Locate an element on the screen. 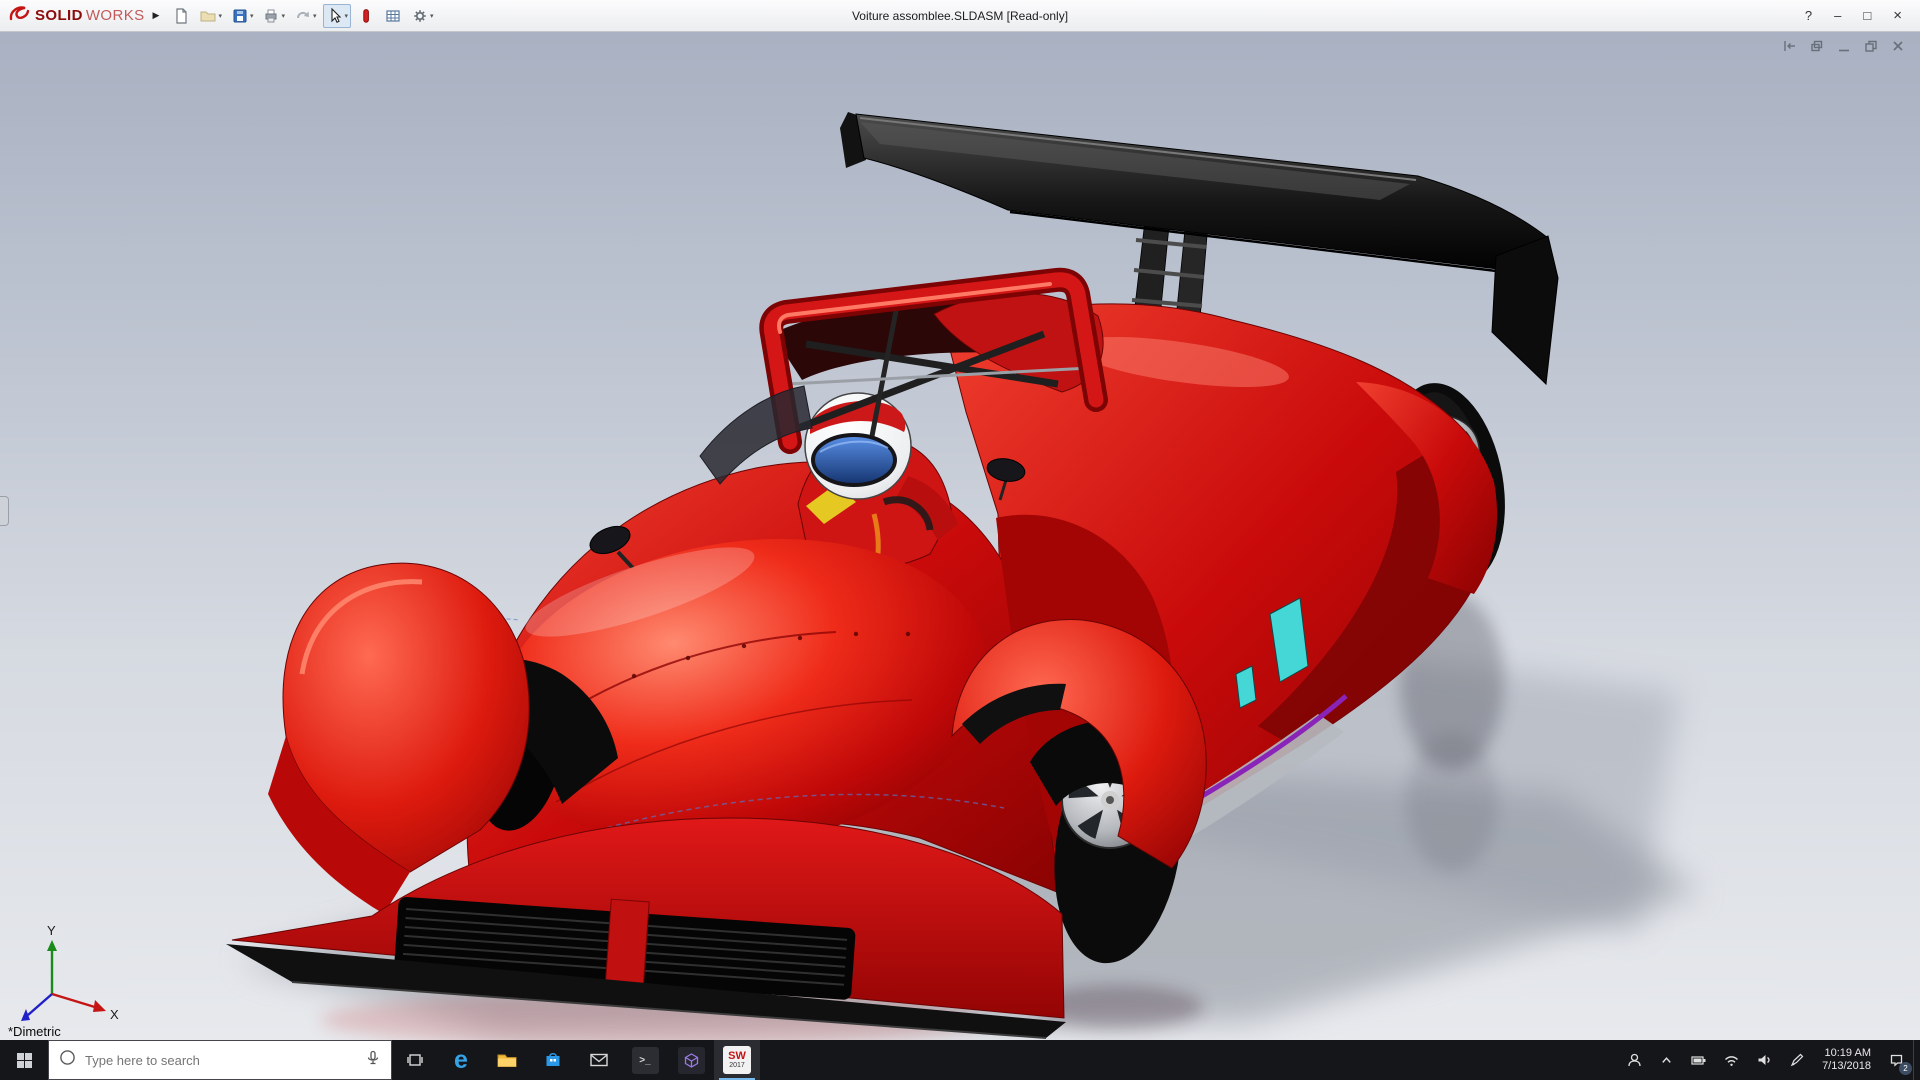 This screenshot has height=1080, width=1920. solidworks-logo: SOLID WORKS is located at coordinates (76, 15).